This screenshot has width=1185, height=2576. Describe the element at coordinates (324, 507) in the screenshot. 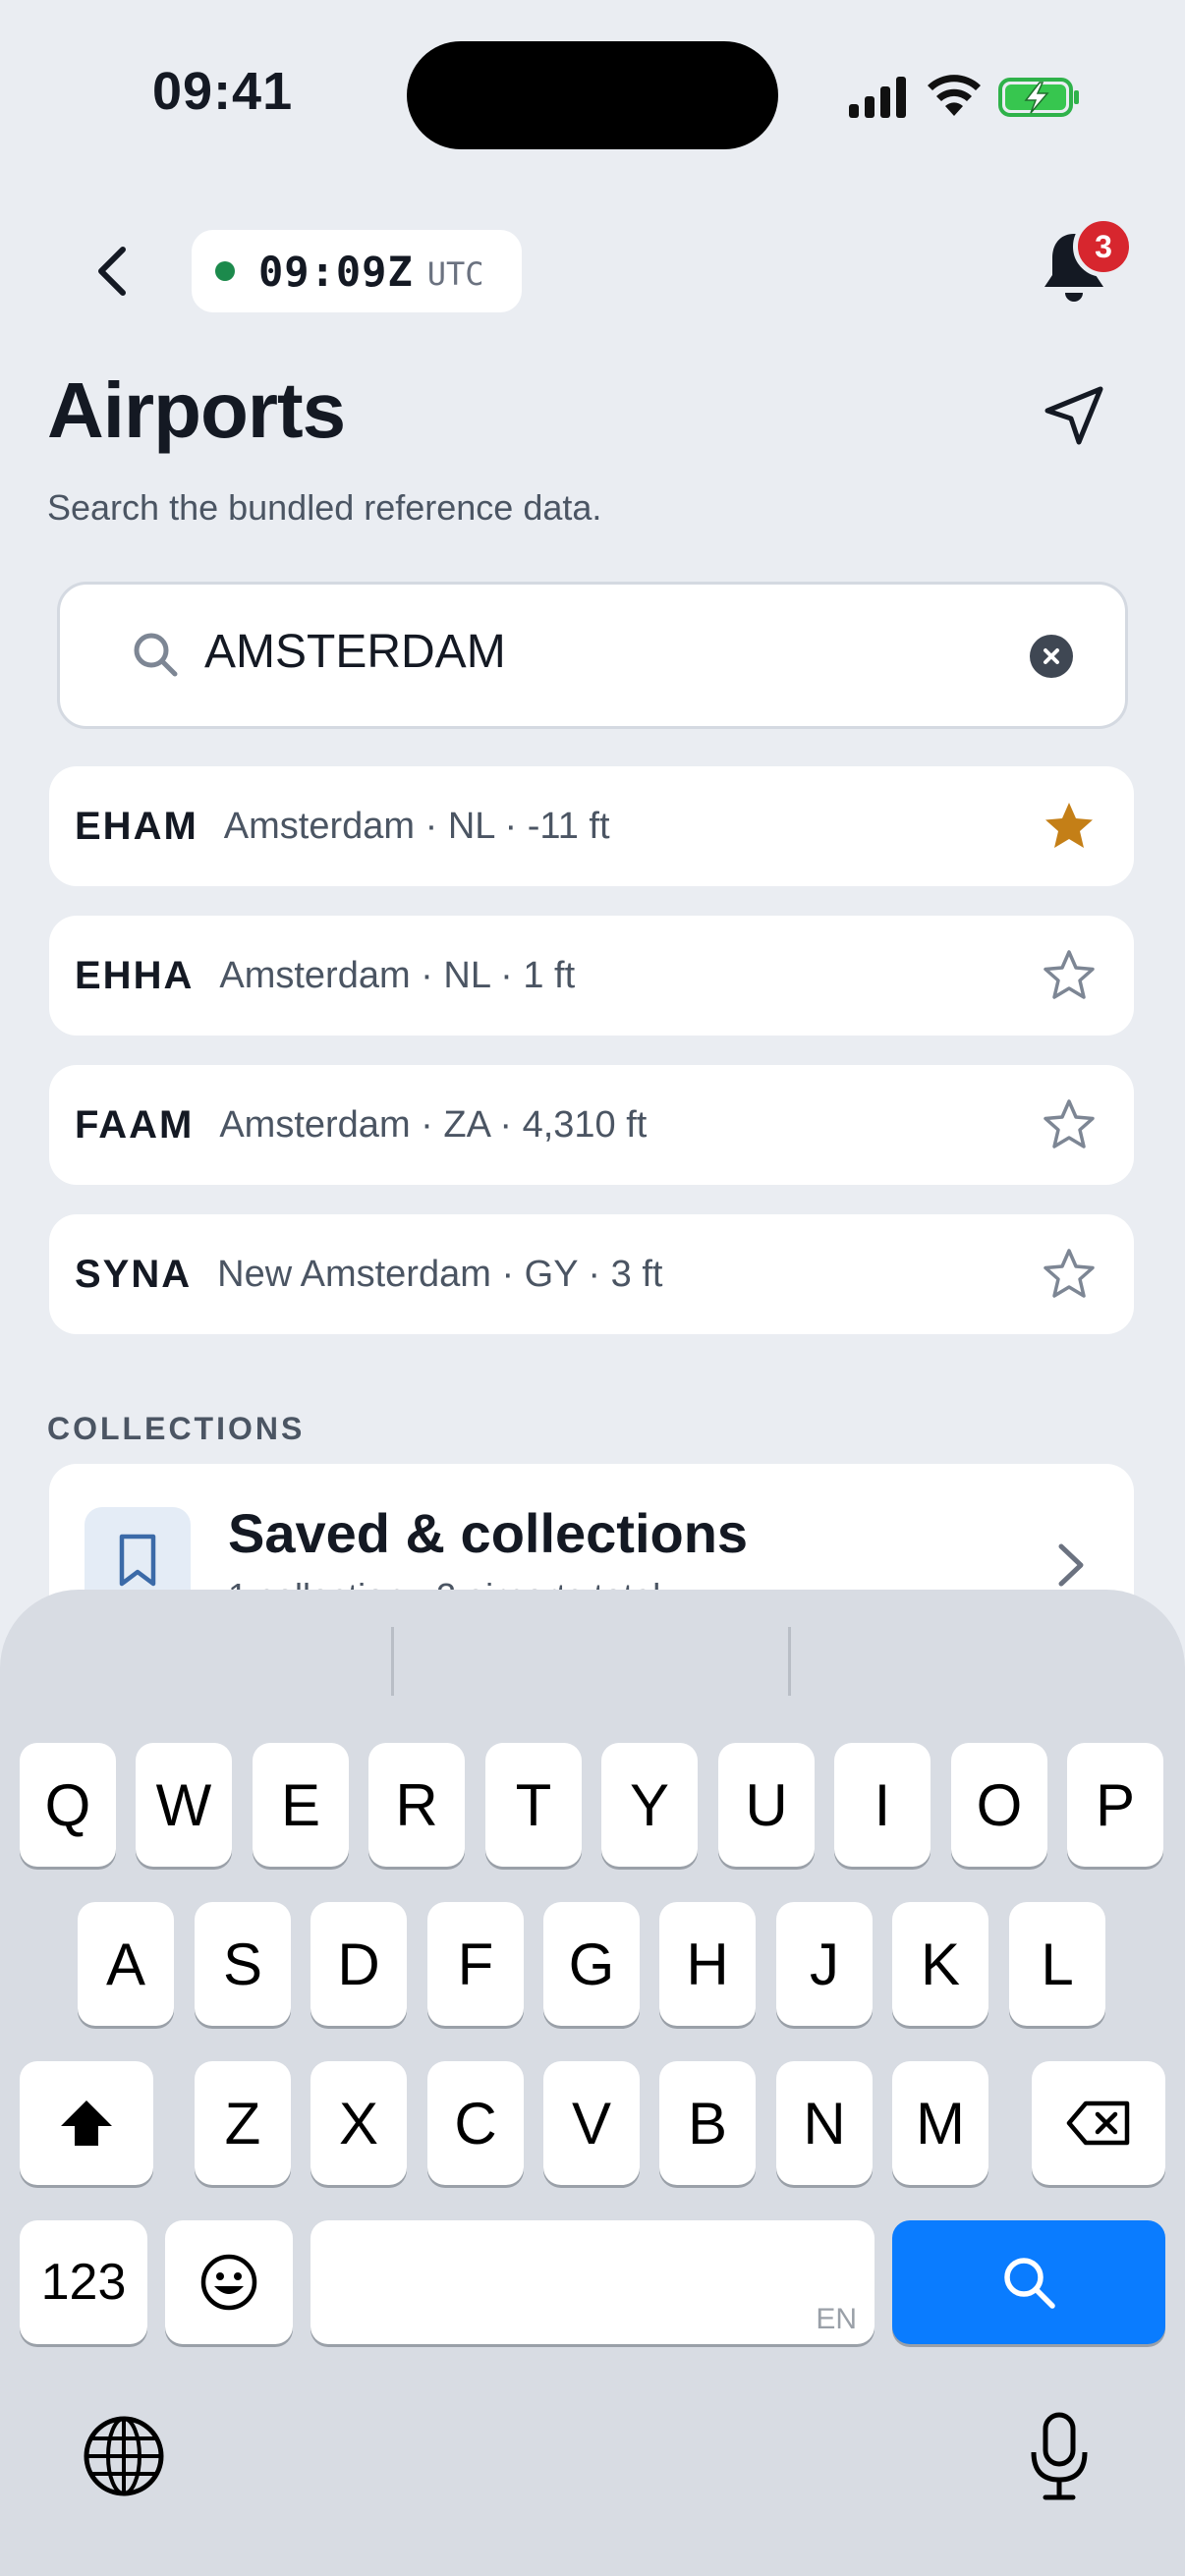

I see `page-subtitle: Search the bundled reference data.` at that location.